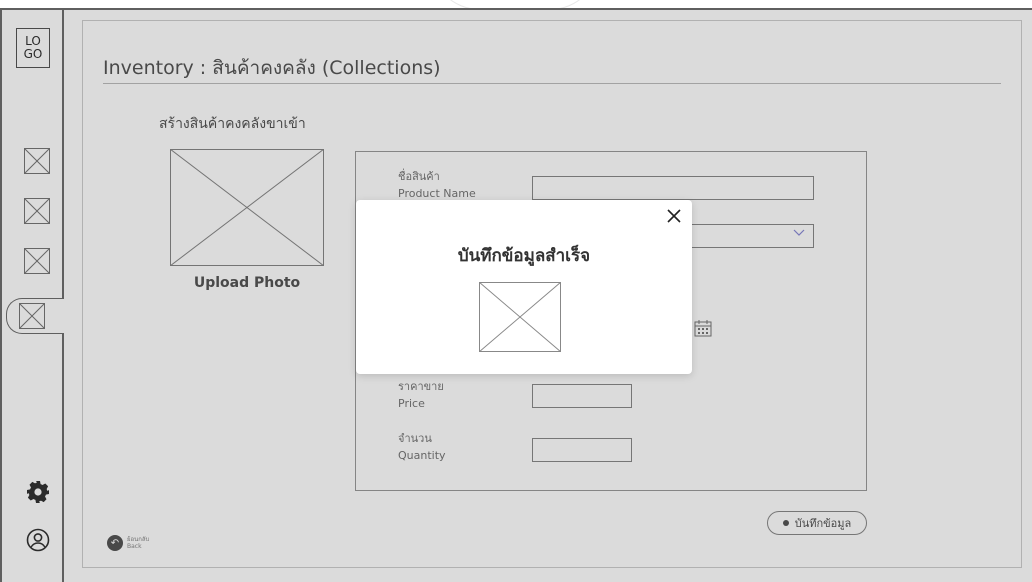  I want to click on success-image-placeholder, so click(520, 317).